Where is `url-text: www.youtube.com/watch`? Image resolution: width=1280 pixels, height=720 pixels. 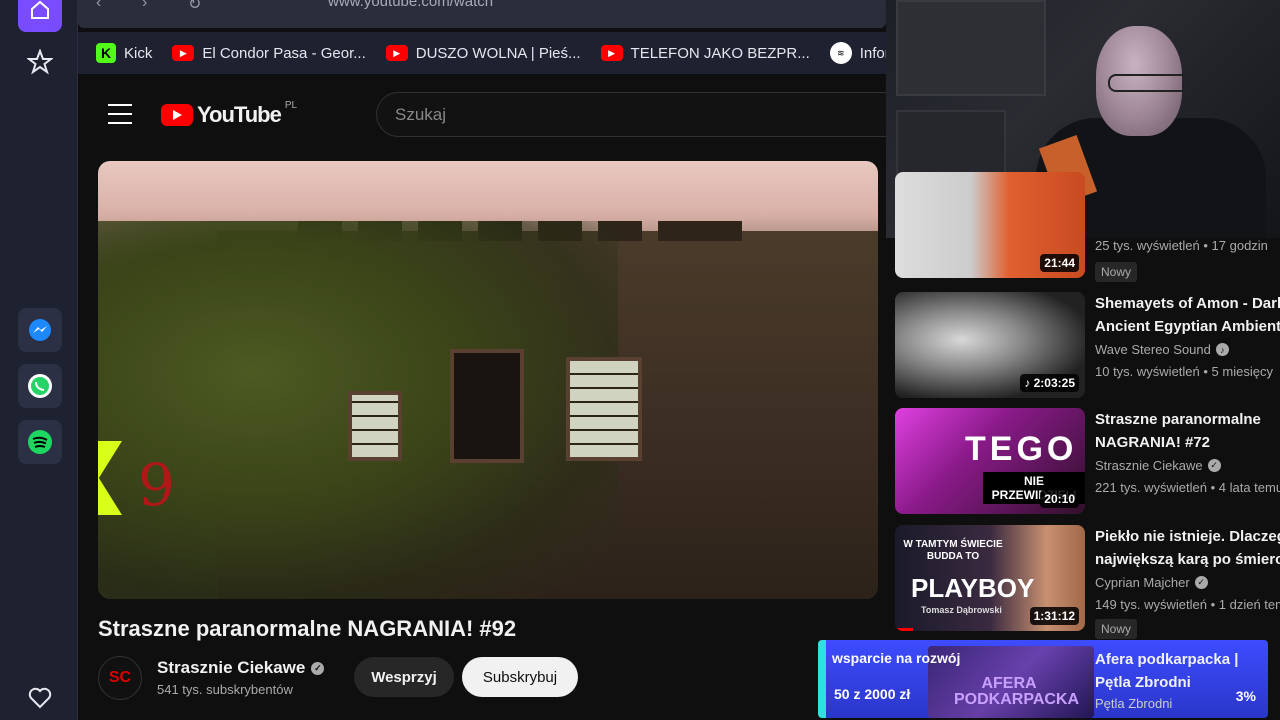
url-text: www.youtube.com/watch is located at coordinates (410, 5).